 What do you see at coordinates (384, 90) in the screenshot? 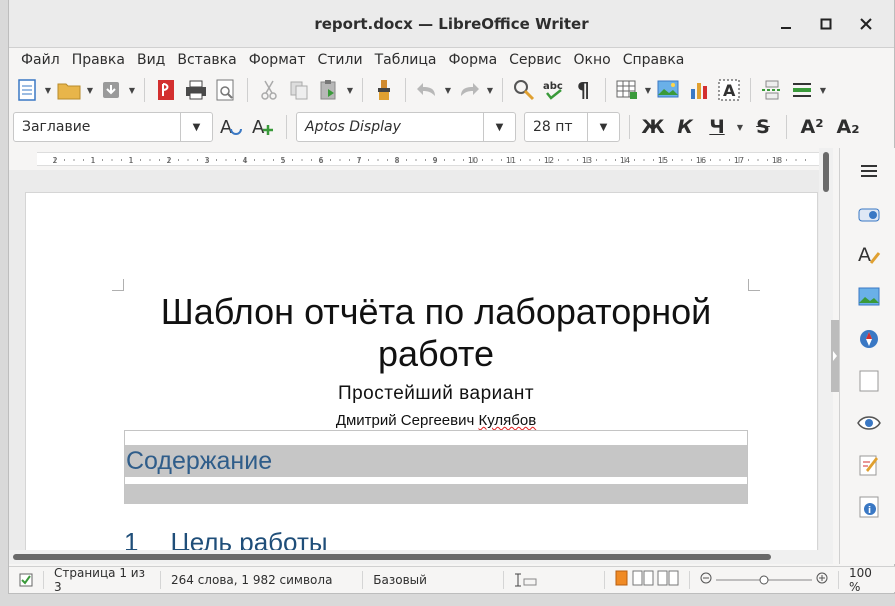
I see `clone-formatting-icon` at bounding box center [384, 90].